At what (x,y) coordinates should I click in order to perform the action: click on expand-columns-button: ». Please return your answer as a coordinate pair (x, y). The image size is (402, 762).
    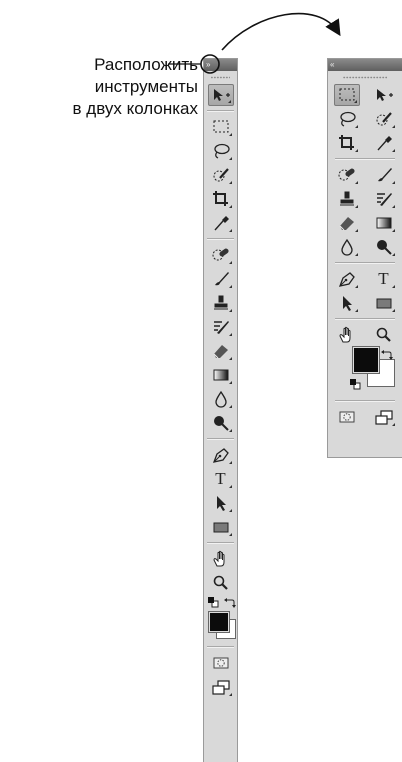
    Looking at the image, I should click on (208, 65).